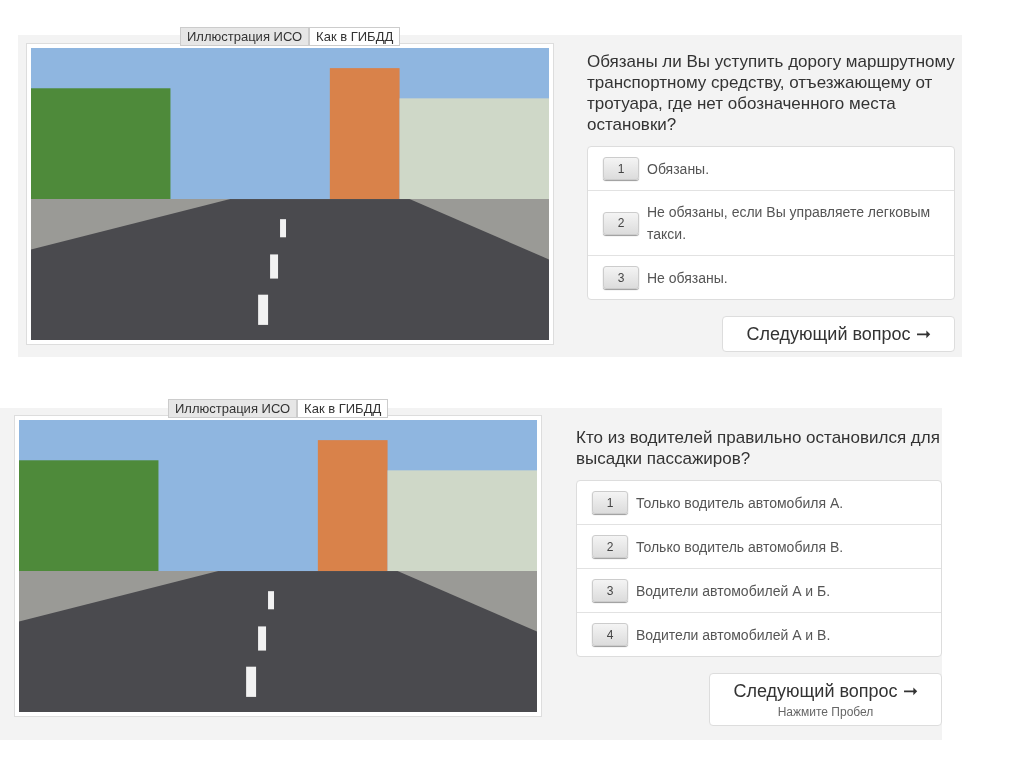  Describe the element at coordinates (793, 223) in the screenshot. I see `answer-text: Не обязаны, если Вы управляете легковым такси.` at that location.